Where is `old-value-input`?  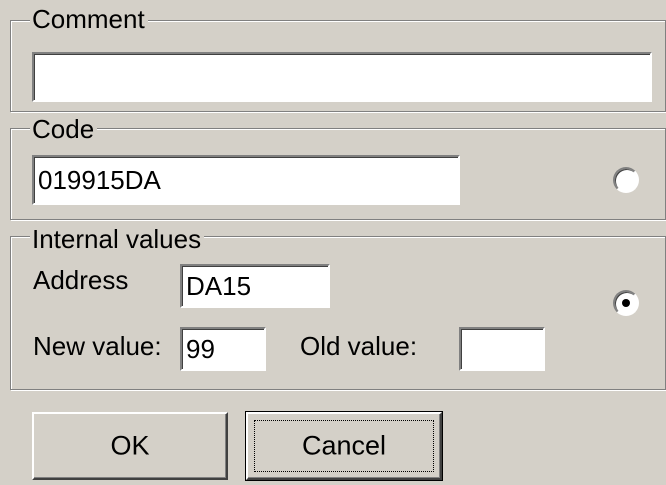
old-value-input is located at coordinates (502, 349).